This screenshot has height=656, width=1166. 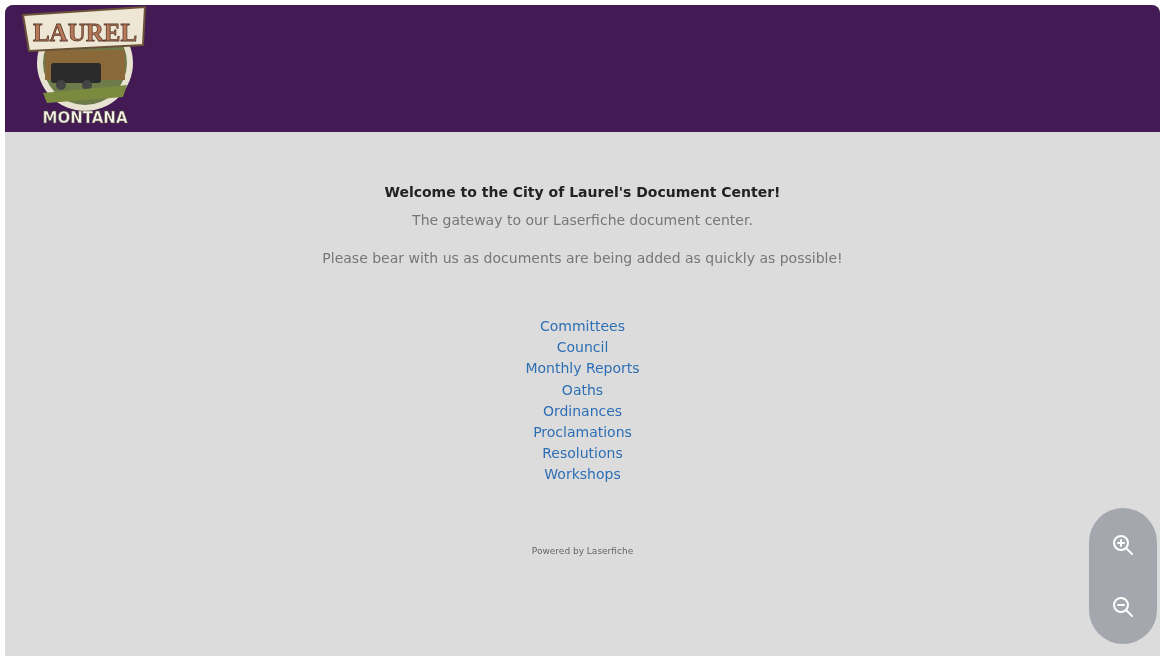 What do you see at coordinates (1123, 607) in the screenshot?
I see `zoom-out-icon` at bounding box center [1123, 607].